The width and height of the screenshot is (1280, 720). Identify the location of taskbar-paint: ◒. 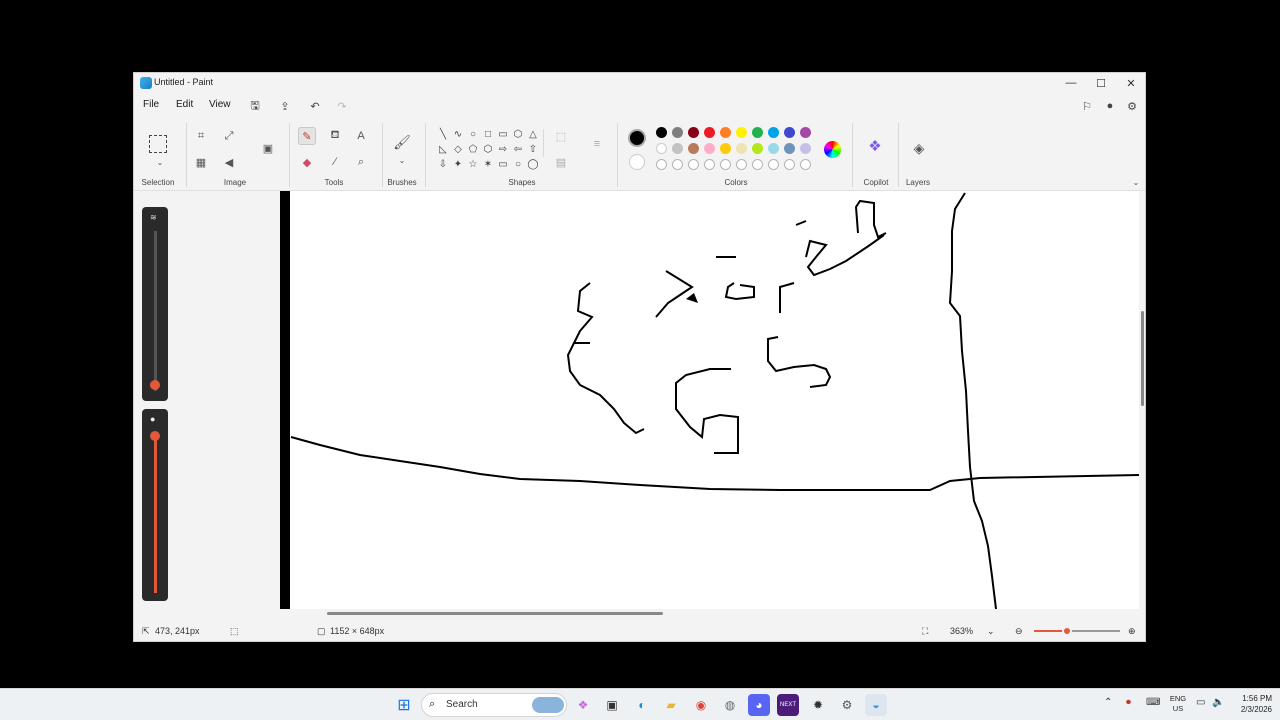
(876, 705).